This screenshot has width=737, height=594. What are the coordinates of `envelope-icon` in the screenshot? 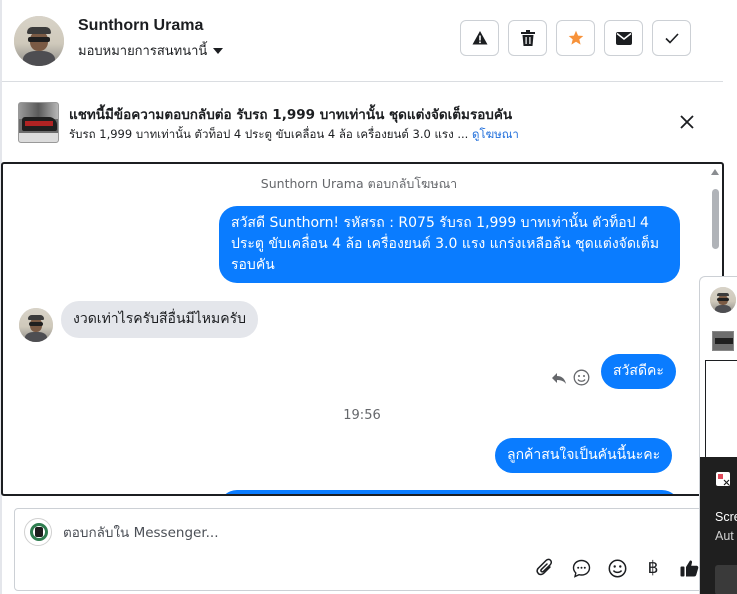 It's located at (623, 38).